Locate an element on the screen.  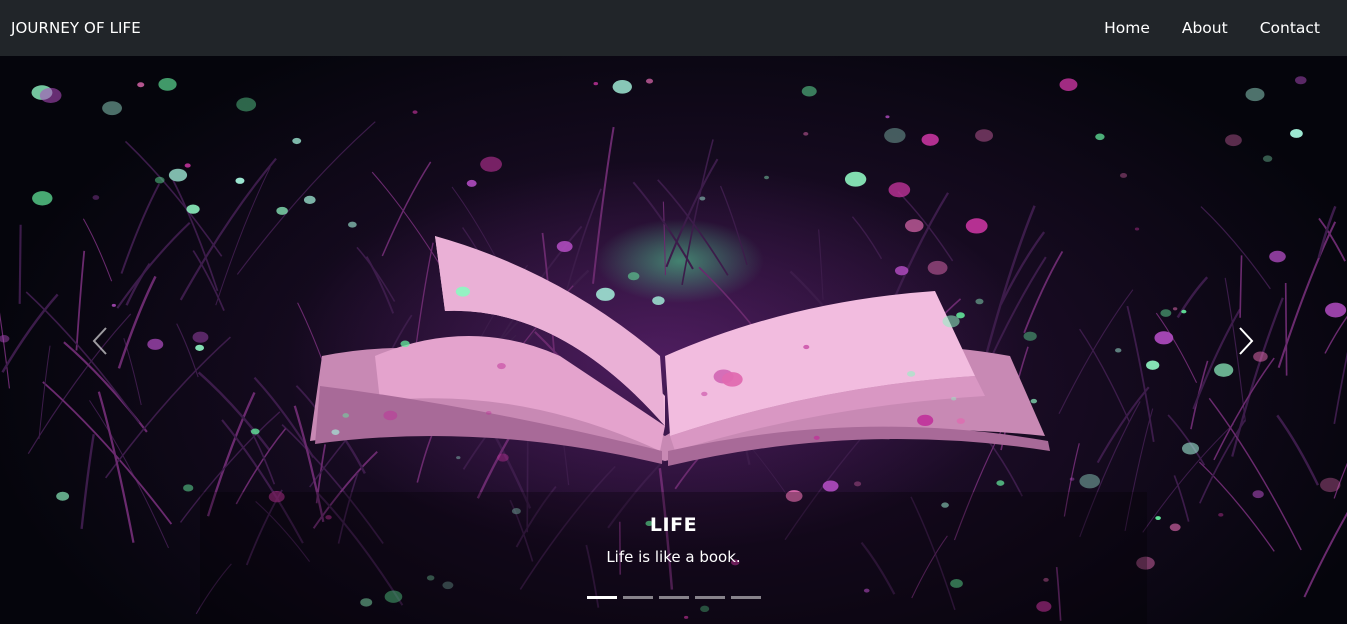
chevron-right-icon is located at coordinates (1246, 341).